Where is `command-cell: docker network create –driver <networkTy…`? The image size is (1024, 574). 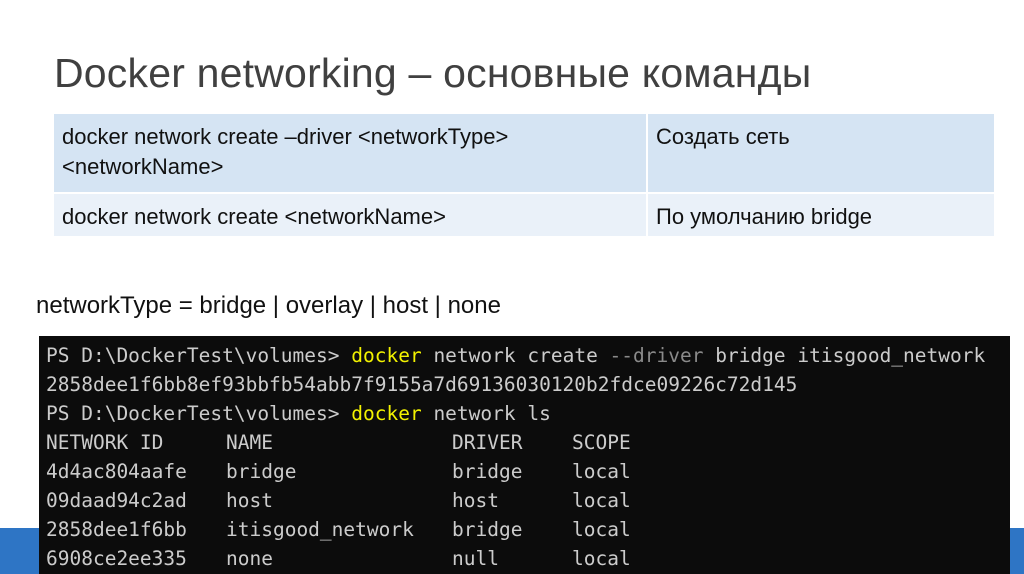 command-cell: docker network create –driver <networkTy… is located at coordinates (350, 153).